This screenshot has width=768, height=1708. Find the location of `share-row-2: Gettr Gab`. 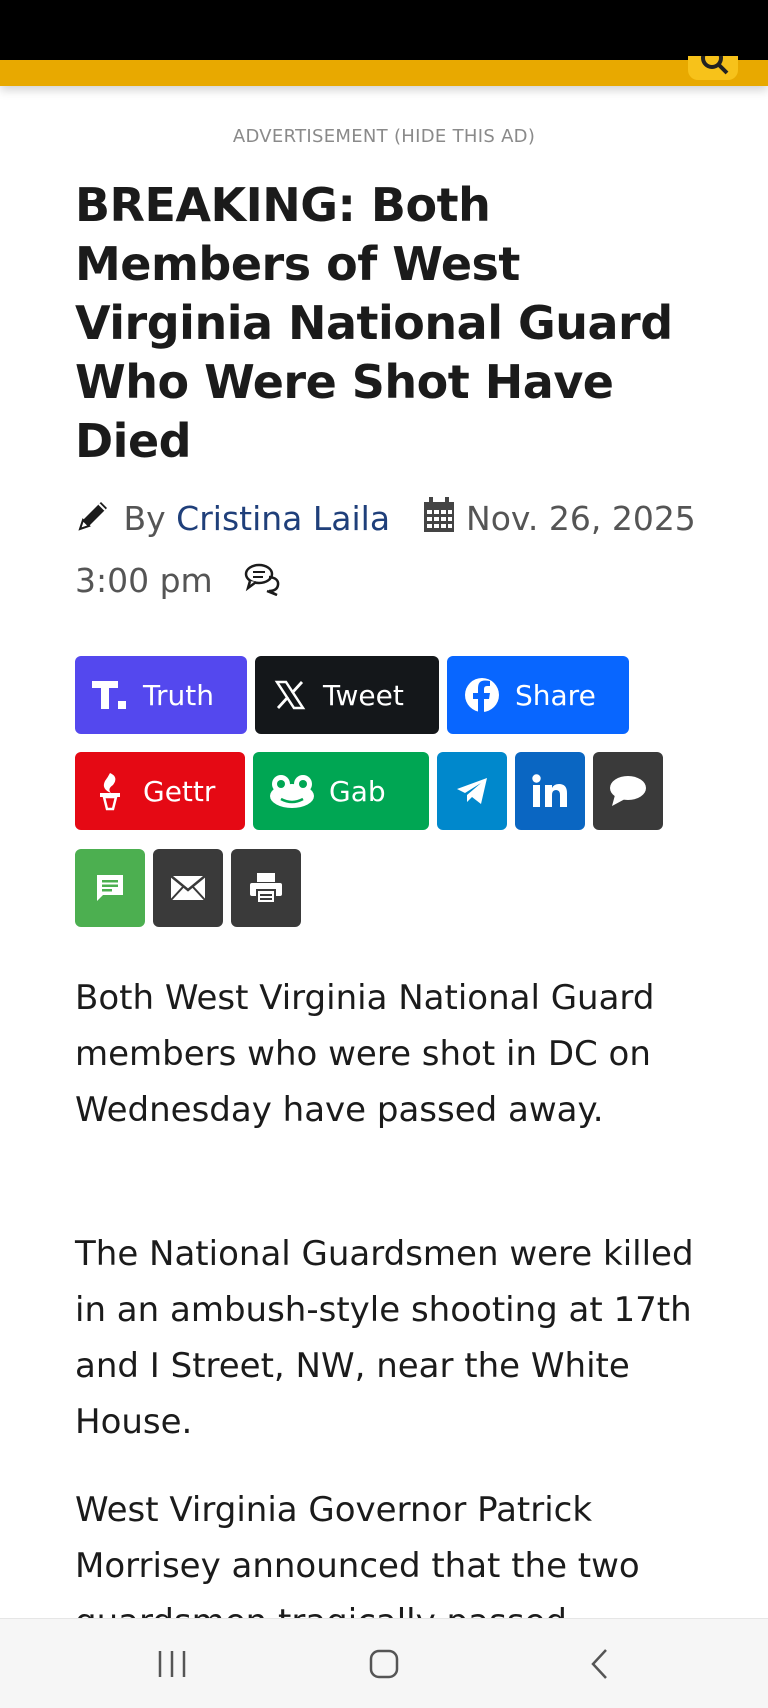

share-row-2: Gettr Gab is located at coordinates (369, 791).